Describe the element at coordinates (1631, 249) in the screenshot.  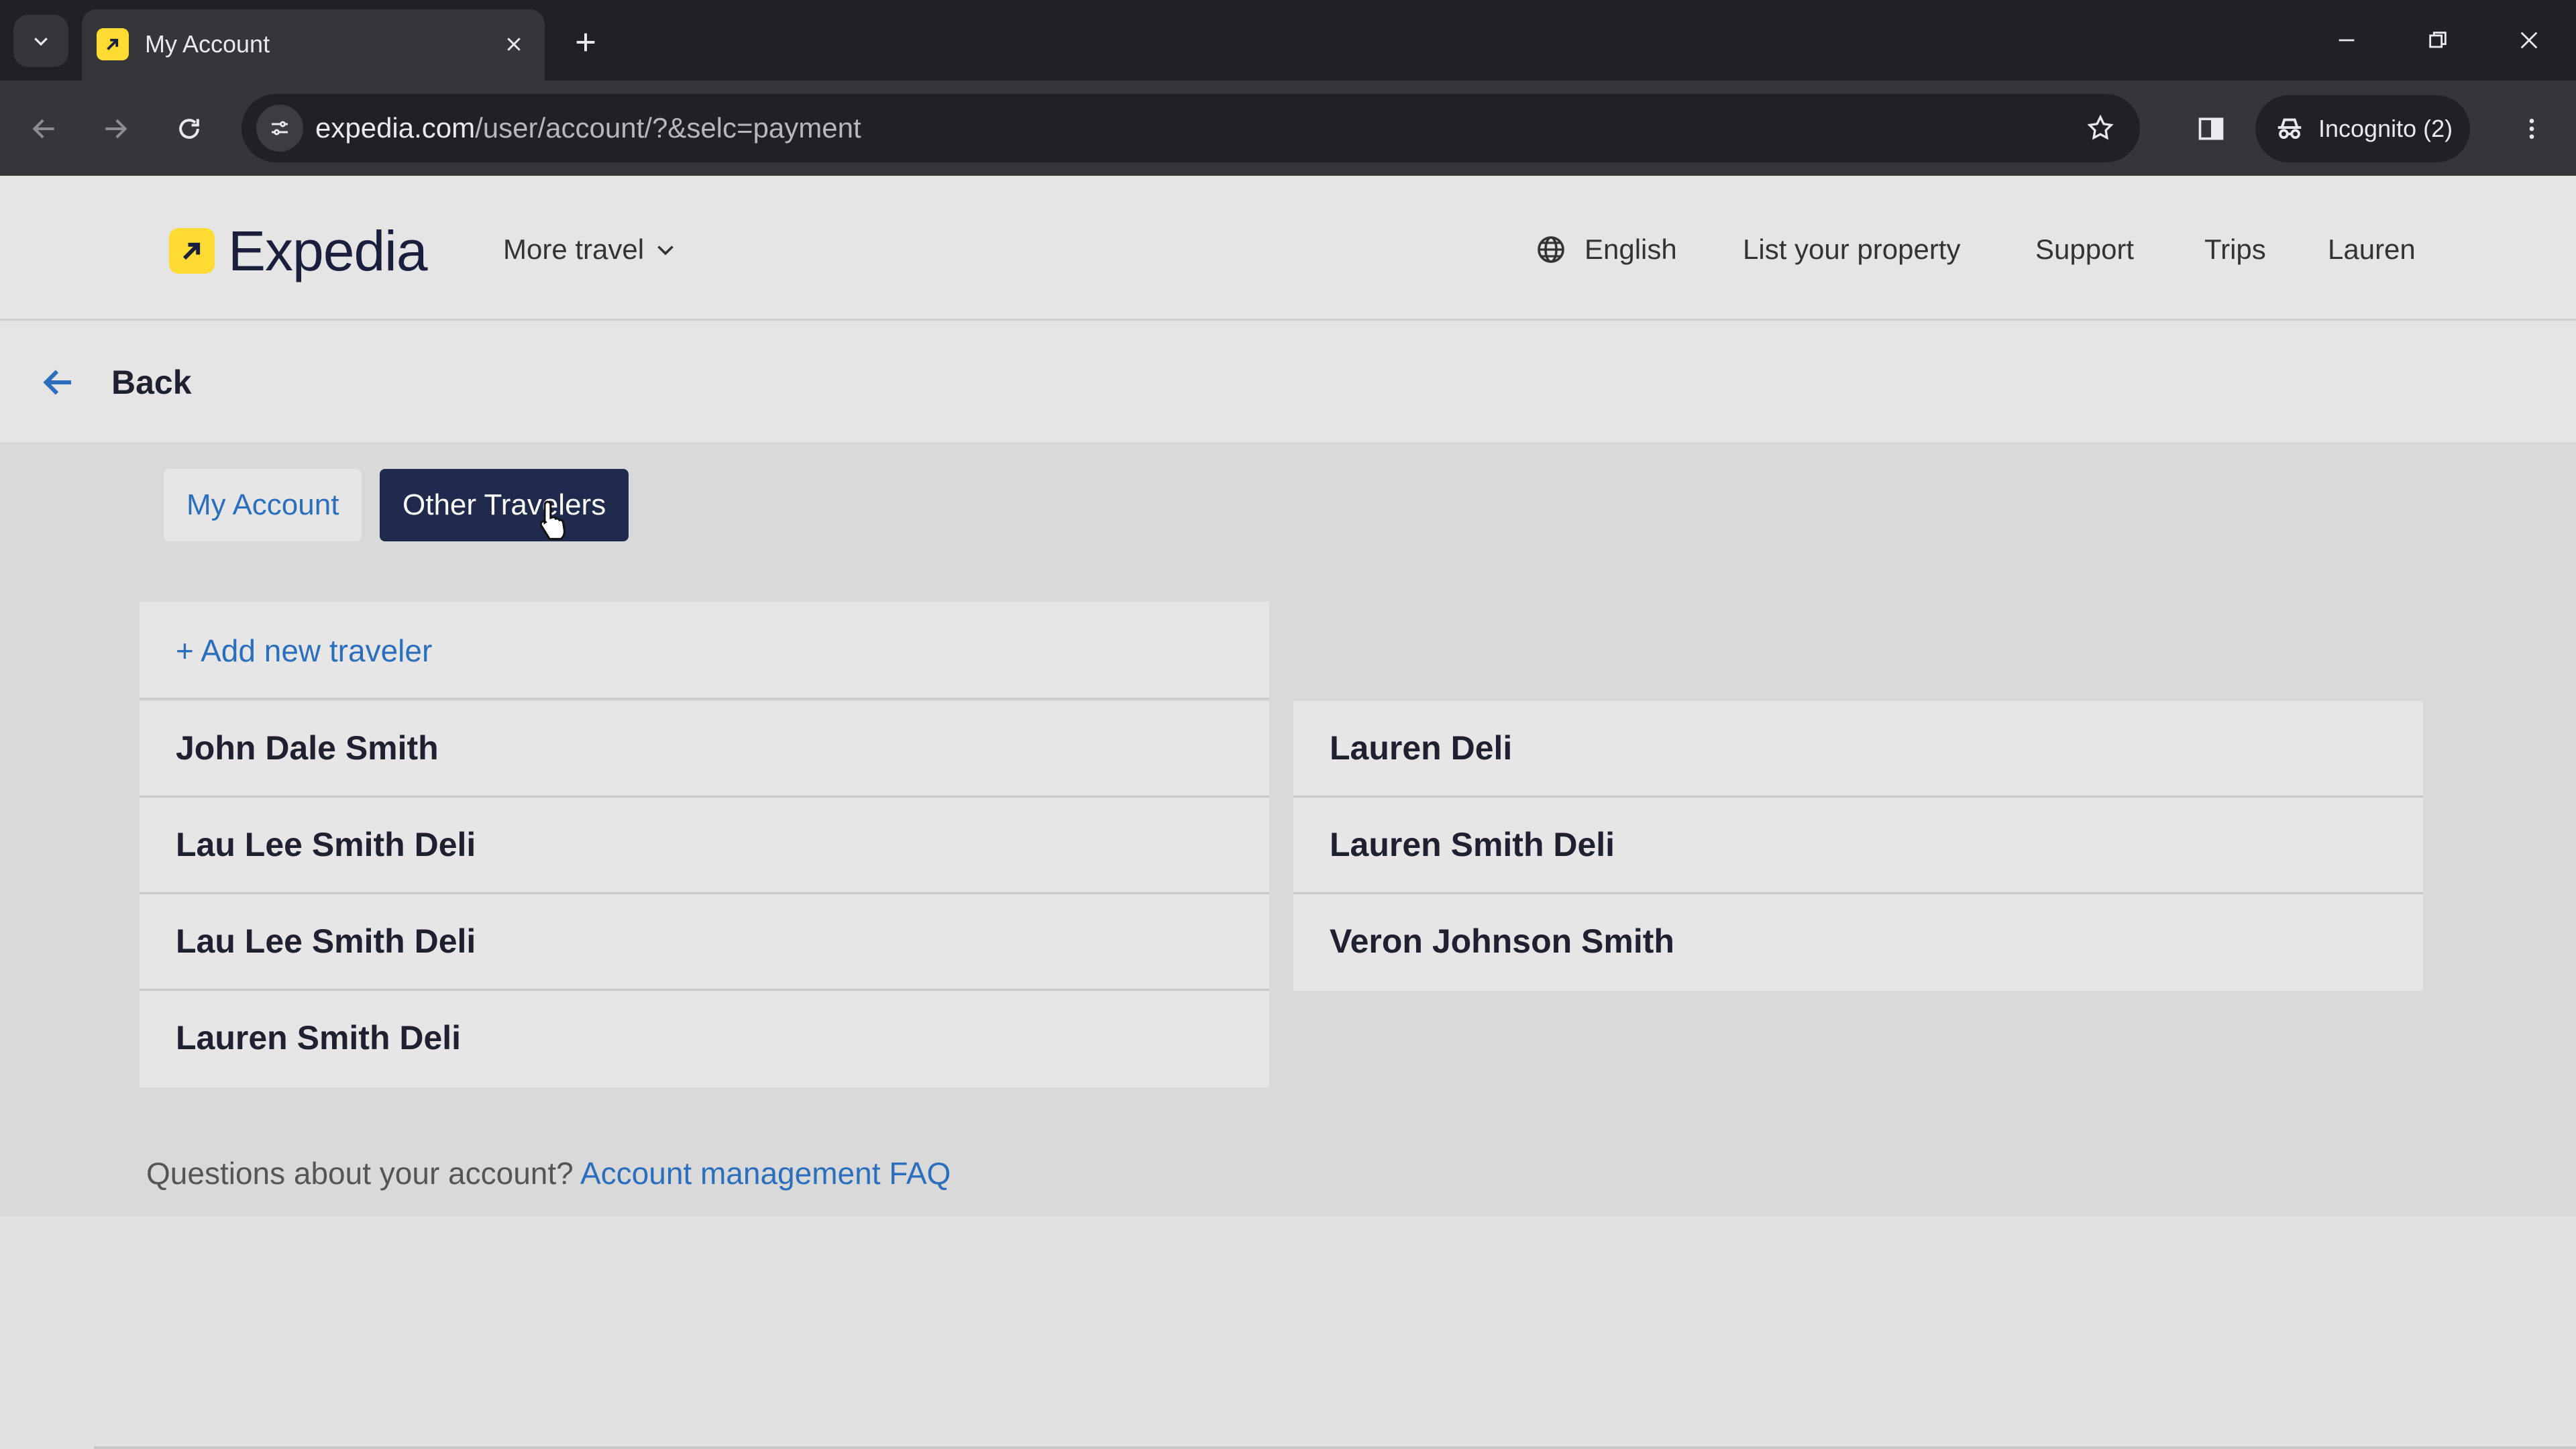
I see `language-label: English` at that location.